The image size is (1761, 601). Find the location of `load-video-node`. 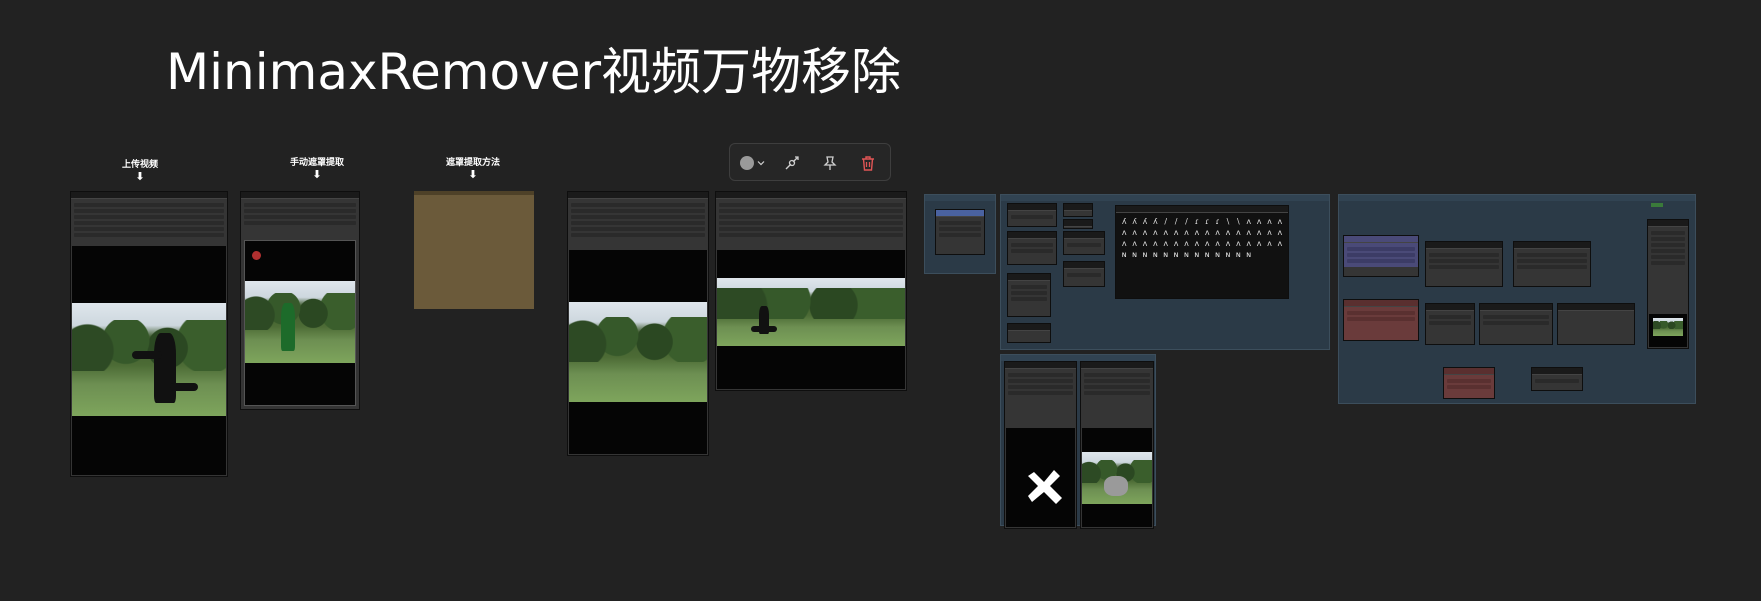

load-video-node is located at coordinates (149, 334).